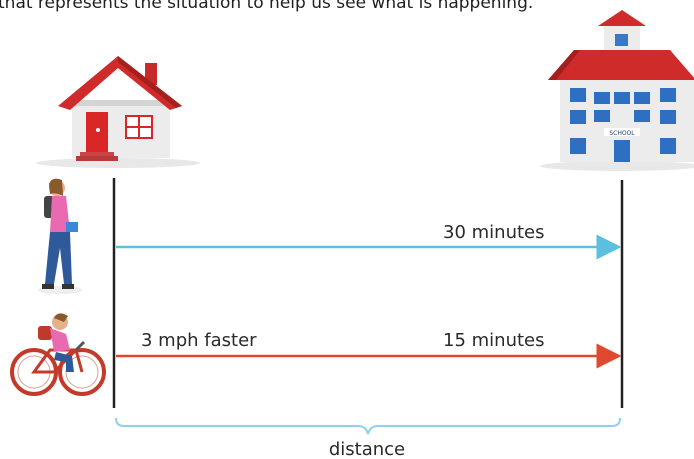 The height and width of the screenshot is (459, 694). Describe the element at coordinates (60, 236) in the screenshot. I see `walker-icon` at that location.